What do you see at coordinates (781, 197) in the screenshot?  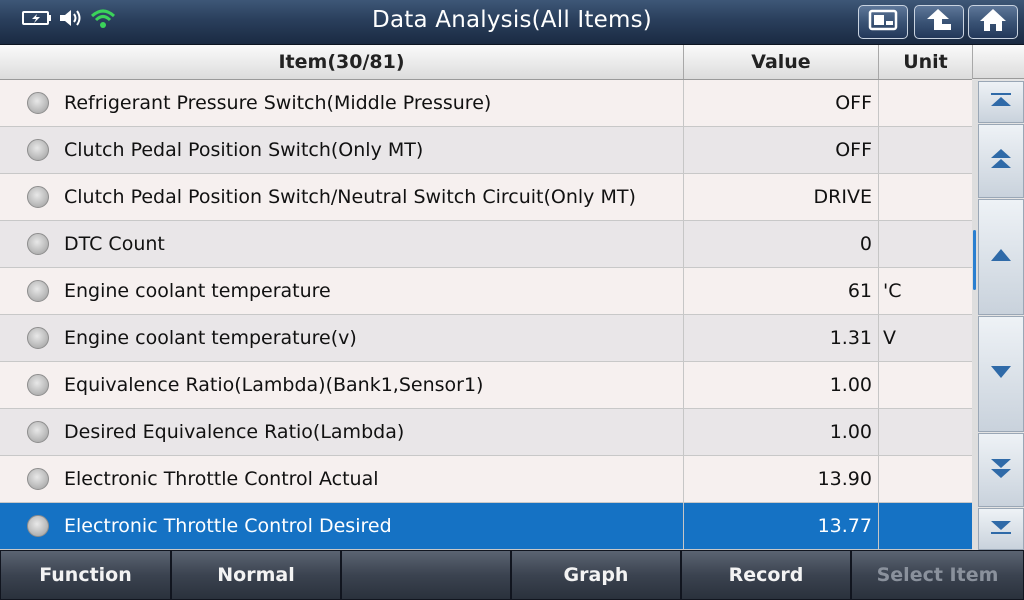 I see `item-value: DRIVE` at bounding box center [781, 197].